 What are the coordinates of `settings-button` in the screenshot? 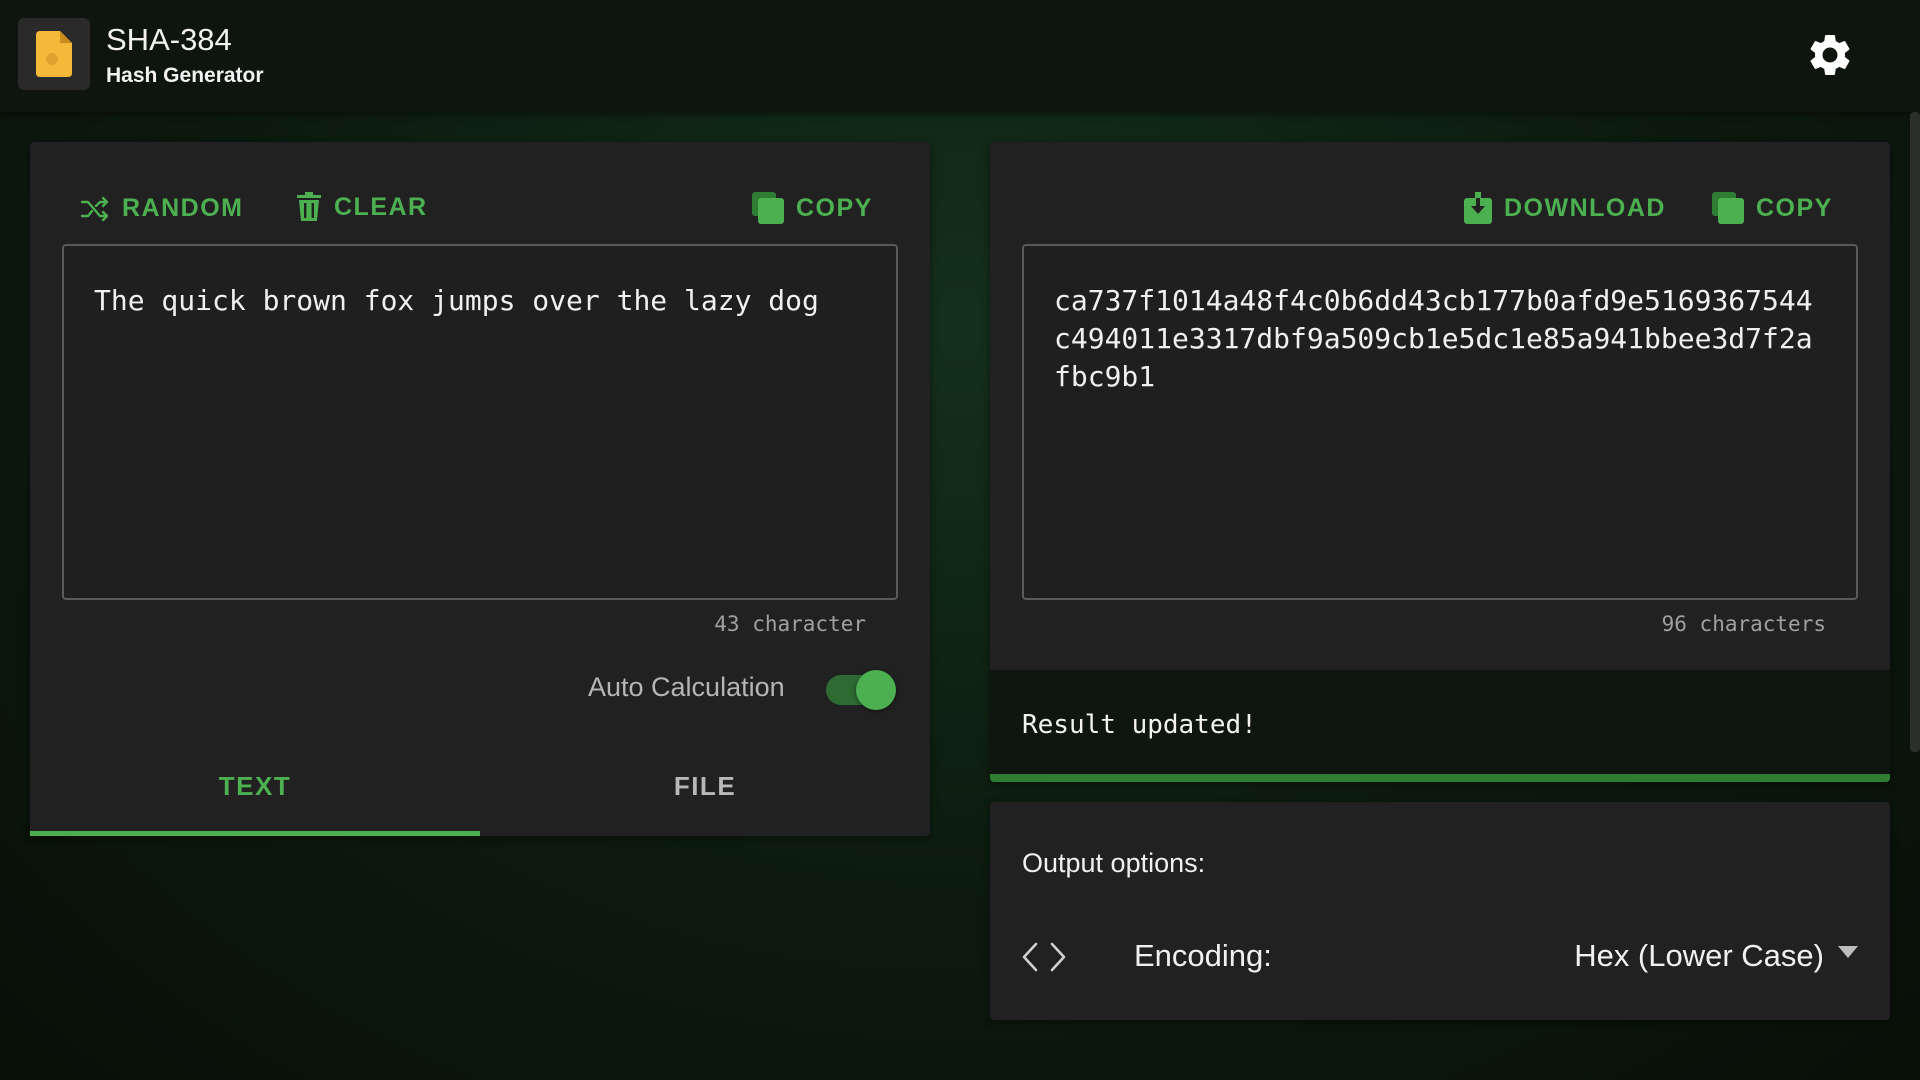 It's located at (1830, 55).